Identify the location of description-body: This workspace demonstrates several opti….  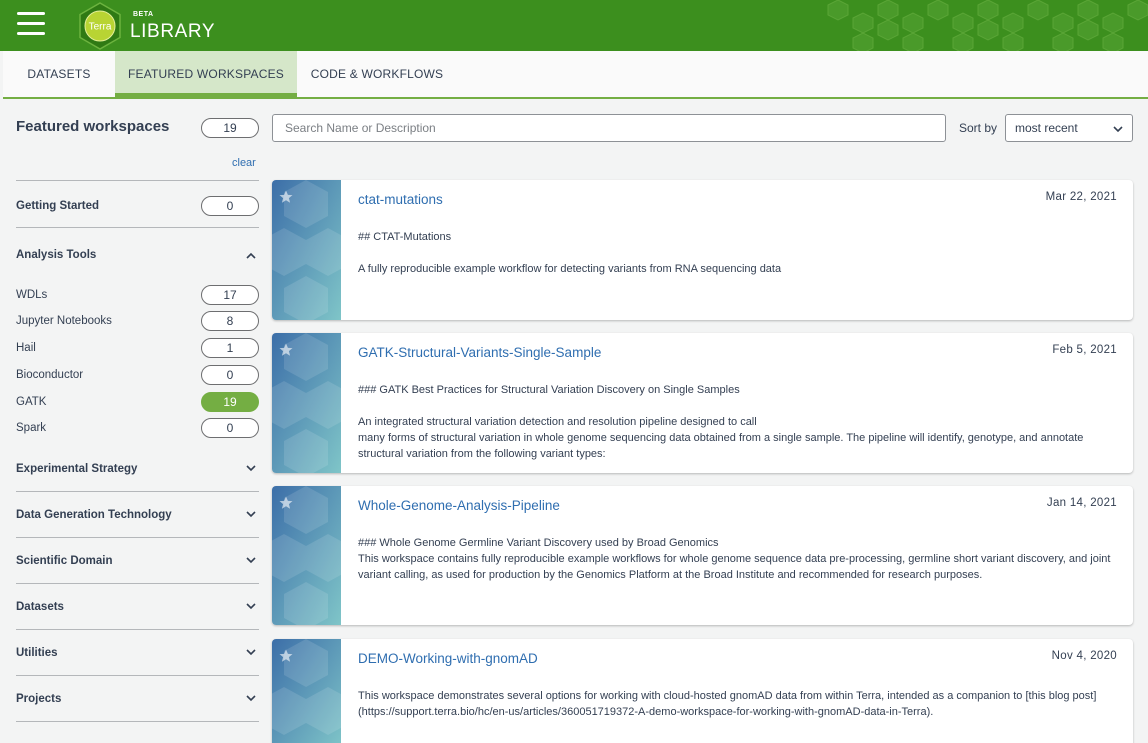
(727, 704).